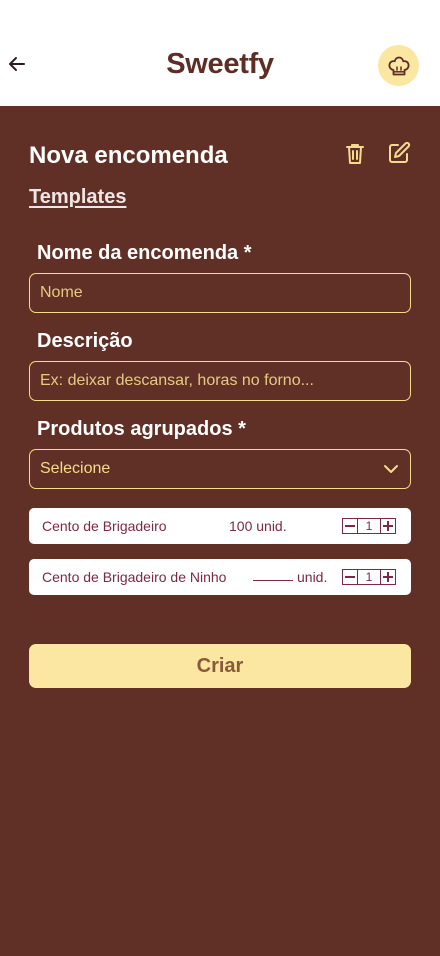 Image resolution: width=440 pixels, height=956 pixels. Describe the element at coordinates (273, 580) in the screenshot. I see `product-quantity-input` at that location.